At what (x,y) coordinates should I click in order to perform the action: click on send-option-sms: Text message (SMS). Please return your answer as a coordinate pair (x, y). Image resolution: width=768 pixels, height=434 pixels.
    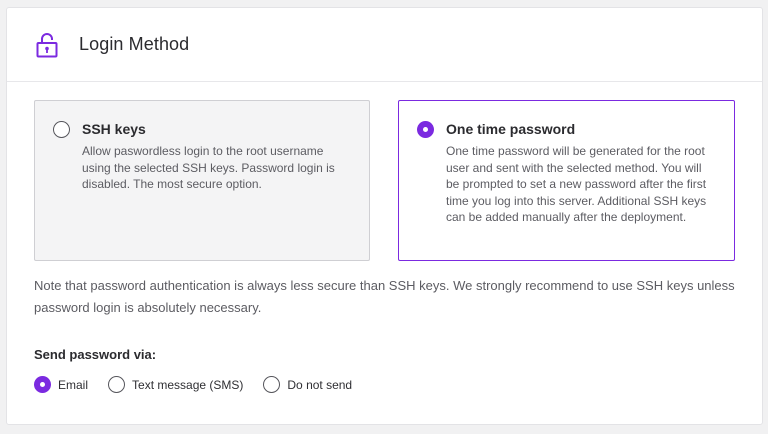
    Looking at the image, I should click on (175, 384).